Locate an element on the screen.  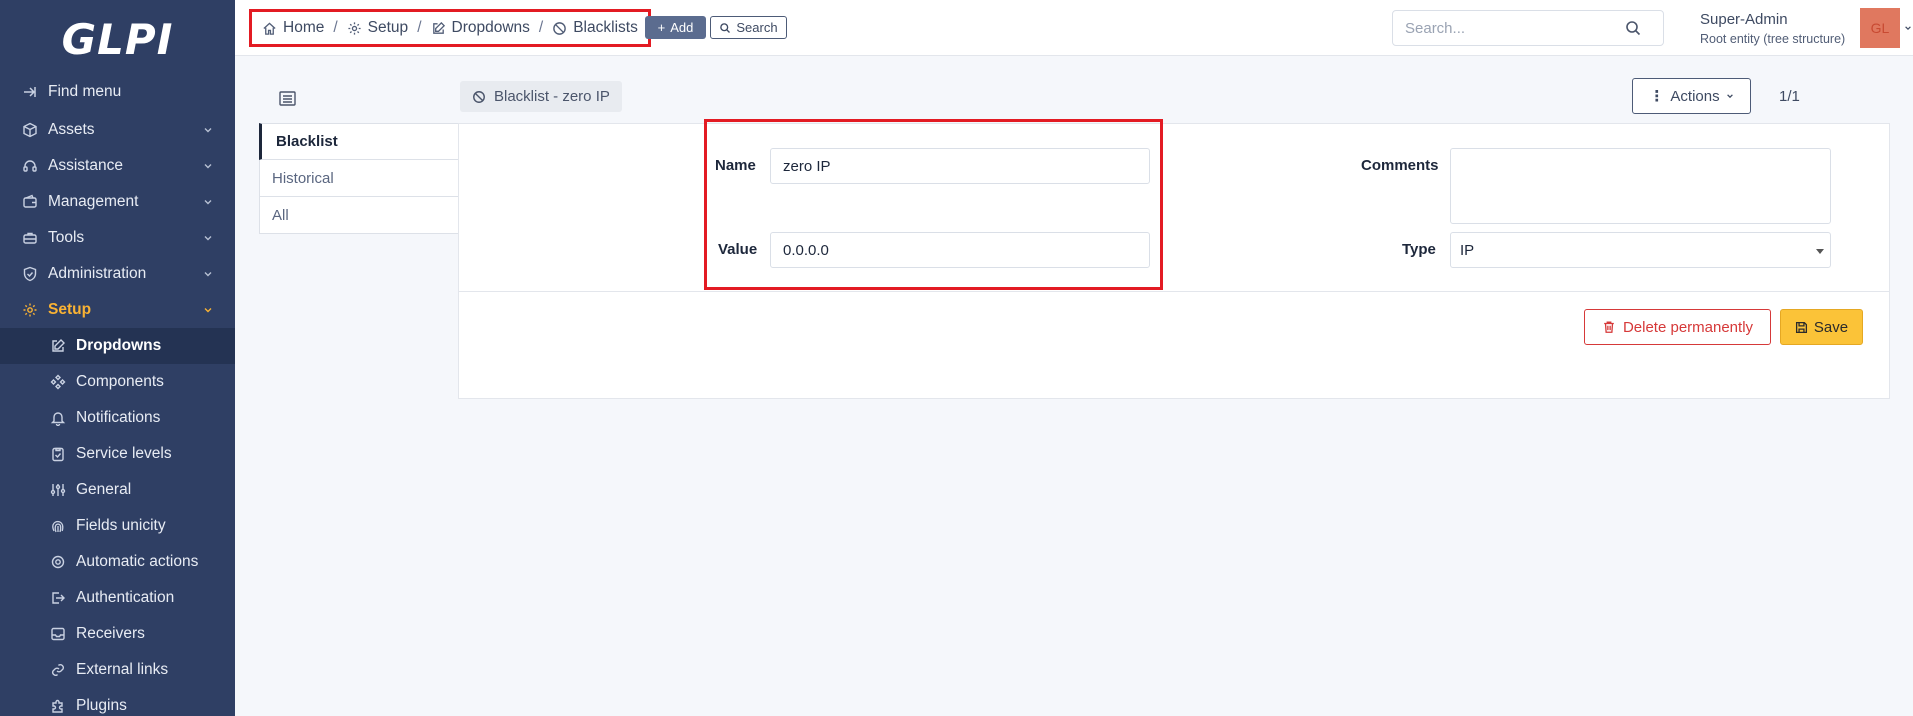
logo-text: GLPI is located at coordinates (117, 39).